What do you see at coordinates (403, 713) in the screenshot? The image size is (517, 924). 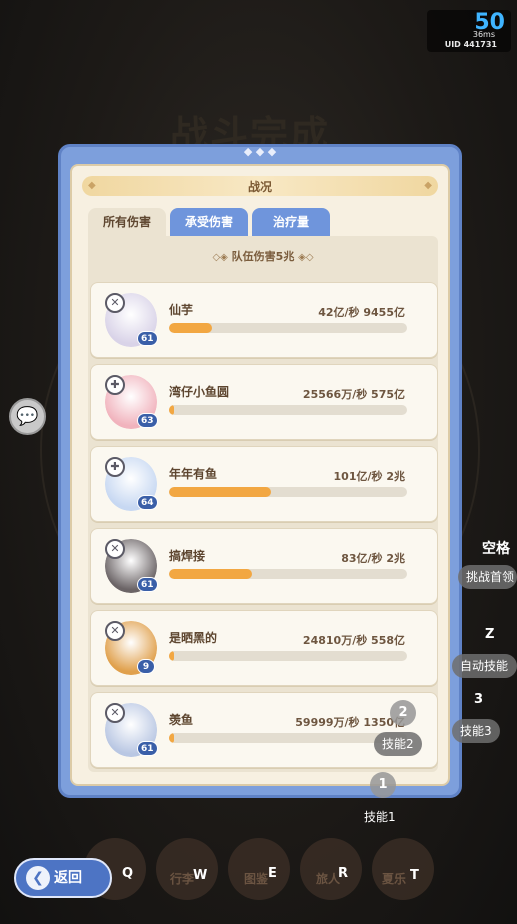 I see `key-2-label: 2` at bounding box center [403, 713].